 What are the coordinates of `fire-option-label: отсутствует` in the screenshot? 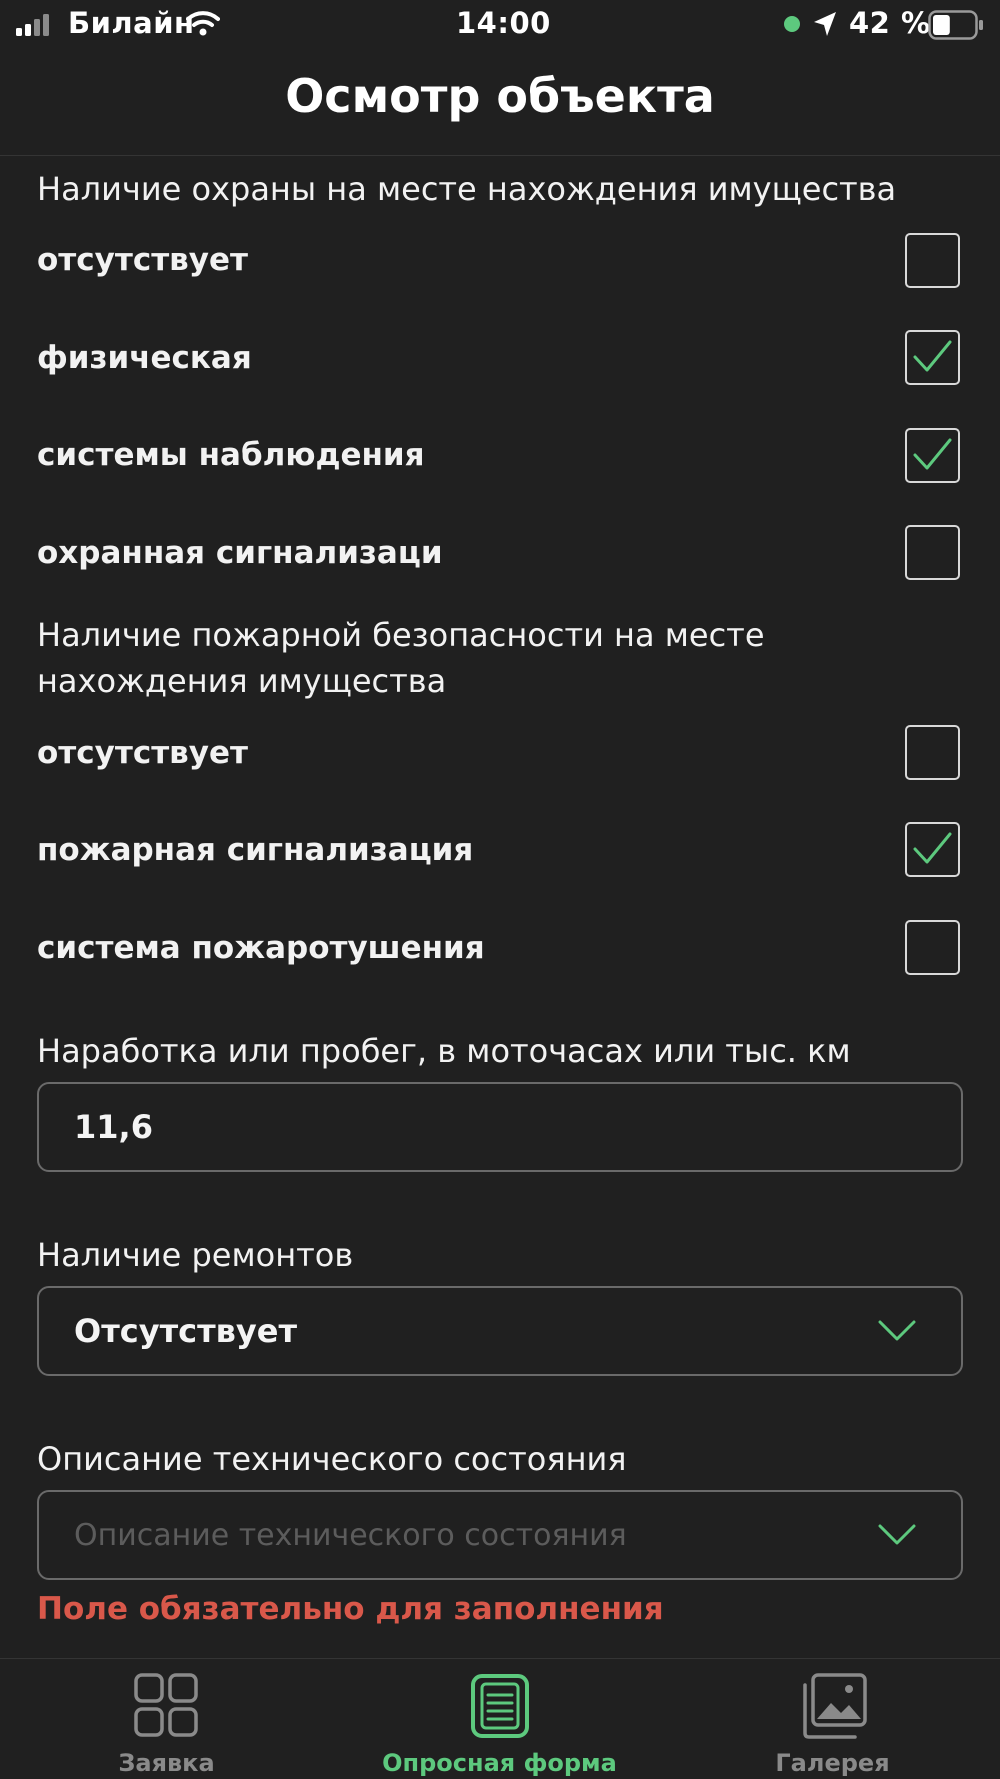 It's located at (142, 753).